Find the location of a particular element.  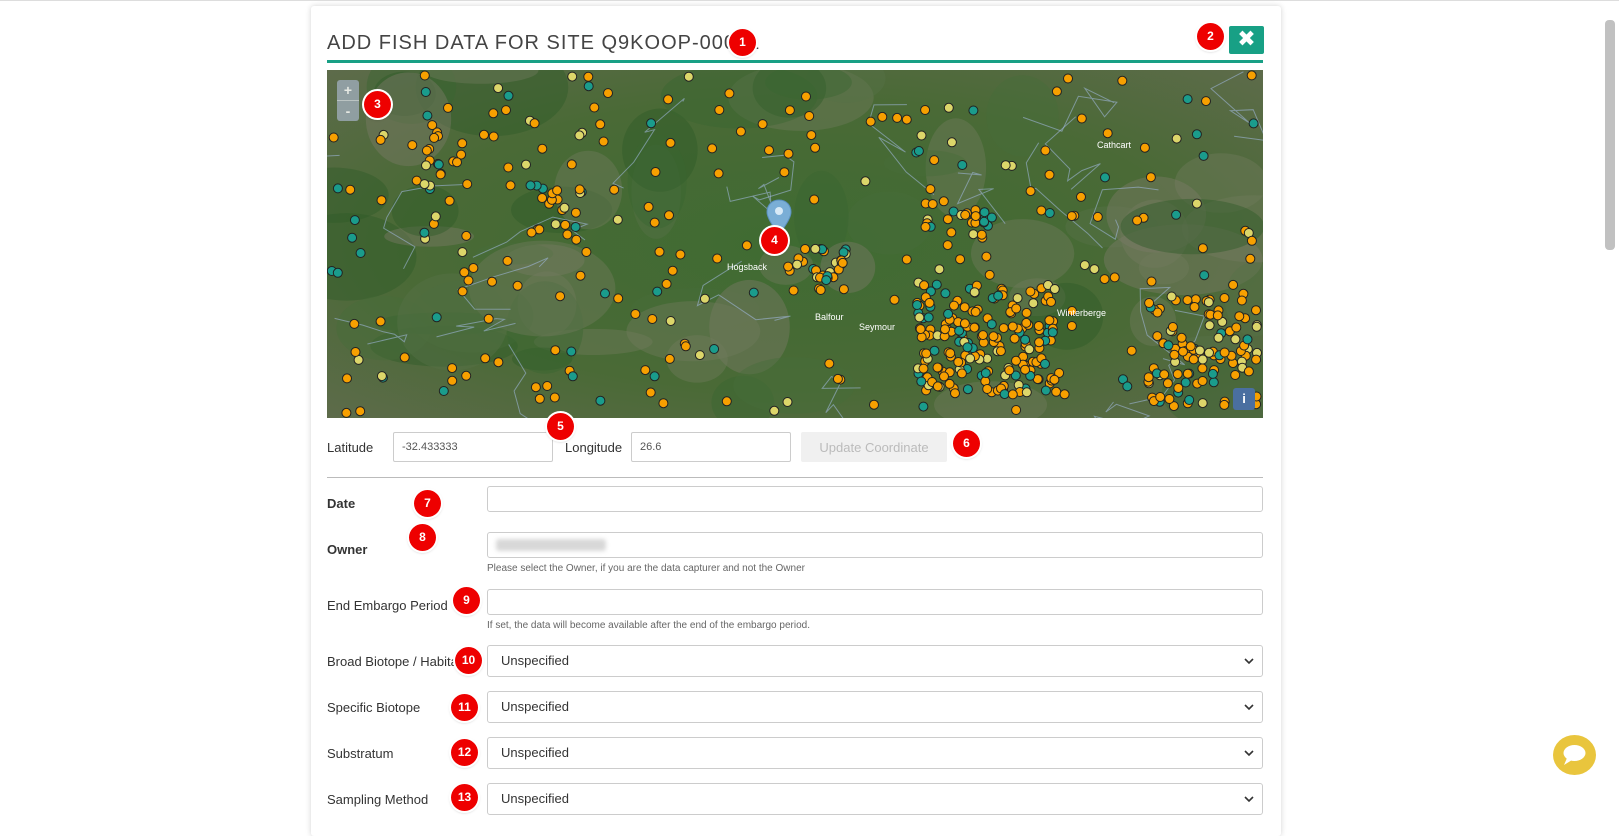

broad-biotope-select: Unspecified is located at coordinates (875, 661).